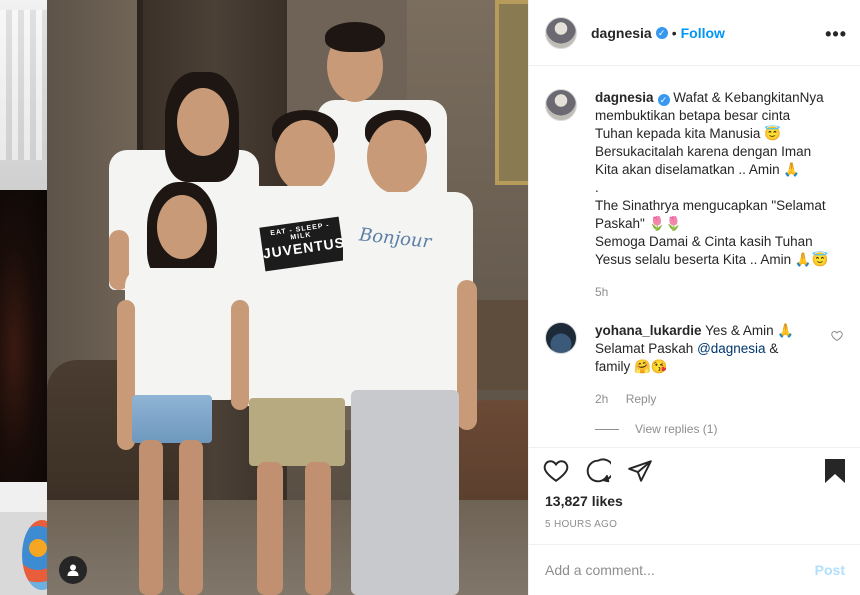 Image resolution: width=860 pixels, height=595 pixels. I want to click on preview-gap, so click(23, 497).